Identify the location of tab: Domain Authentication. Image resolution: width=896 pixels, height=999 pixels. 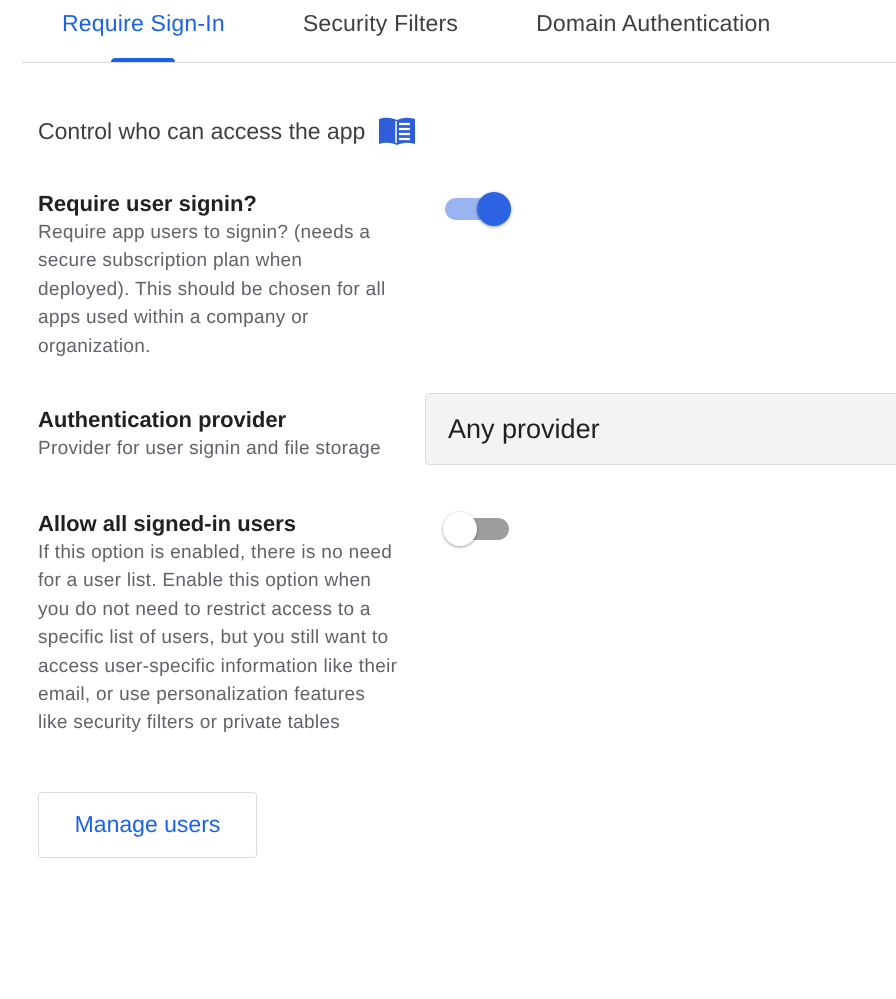
(653, 31).